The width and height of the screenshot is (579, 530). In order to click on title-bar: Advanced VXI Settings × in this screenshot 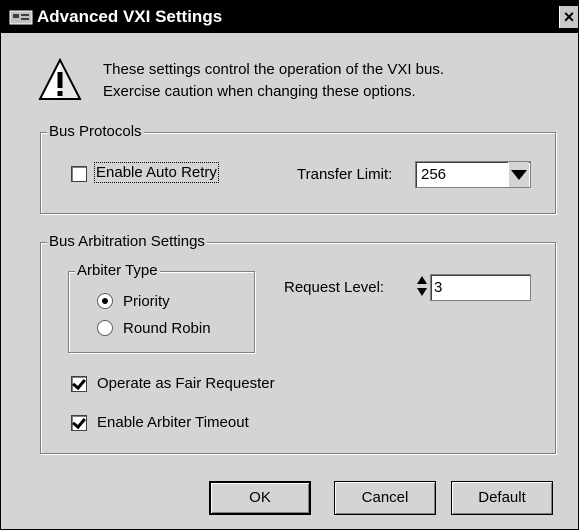, I will do `click(289, 17)`.